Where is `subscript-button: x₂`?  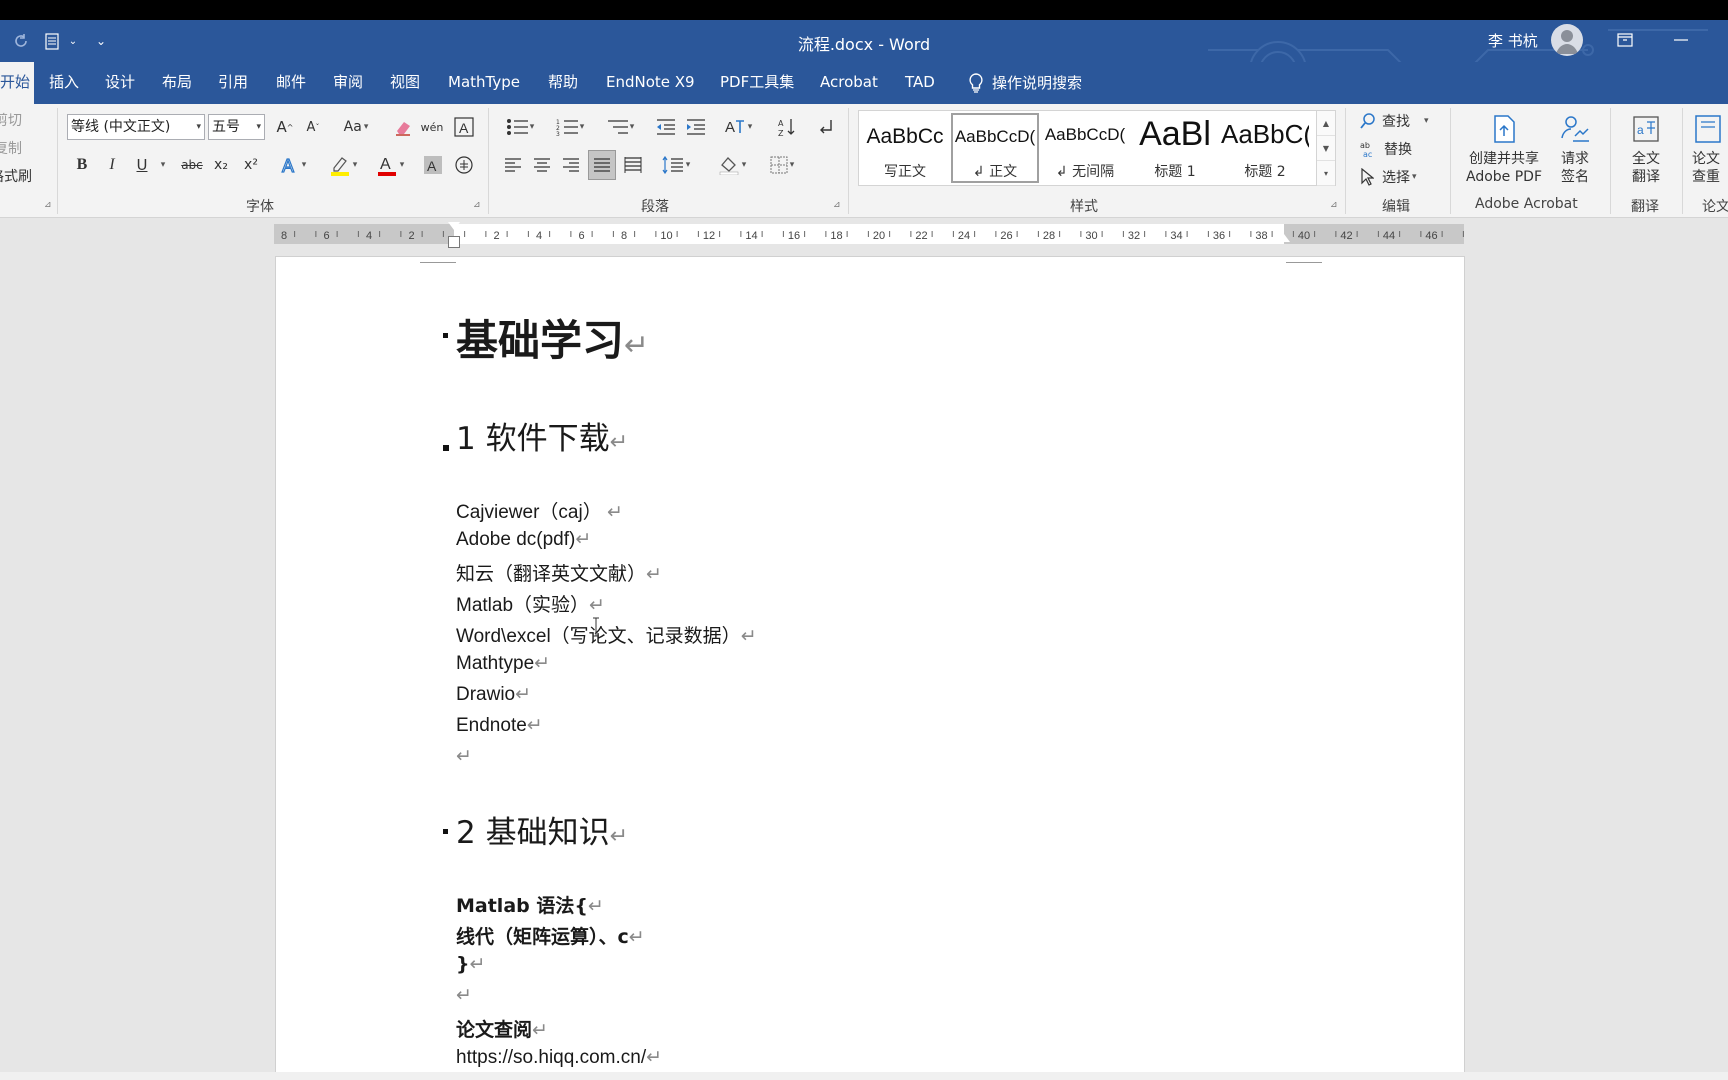 subscript-button: x₂ is located at coordinates (221, 165).